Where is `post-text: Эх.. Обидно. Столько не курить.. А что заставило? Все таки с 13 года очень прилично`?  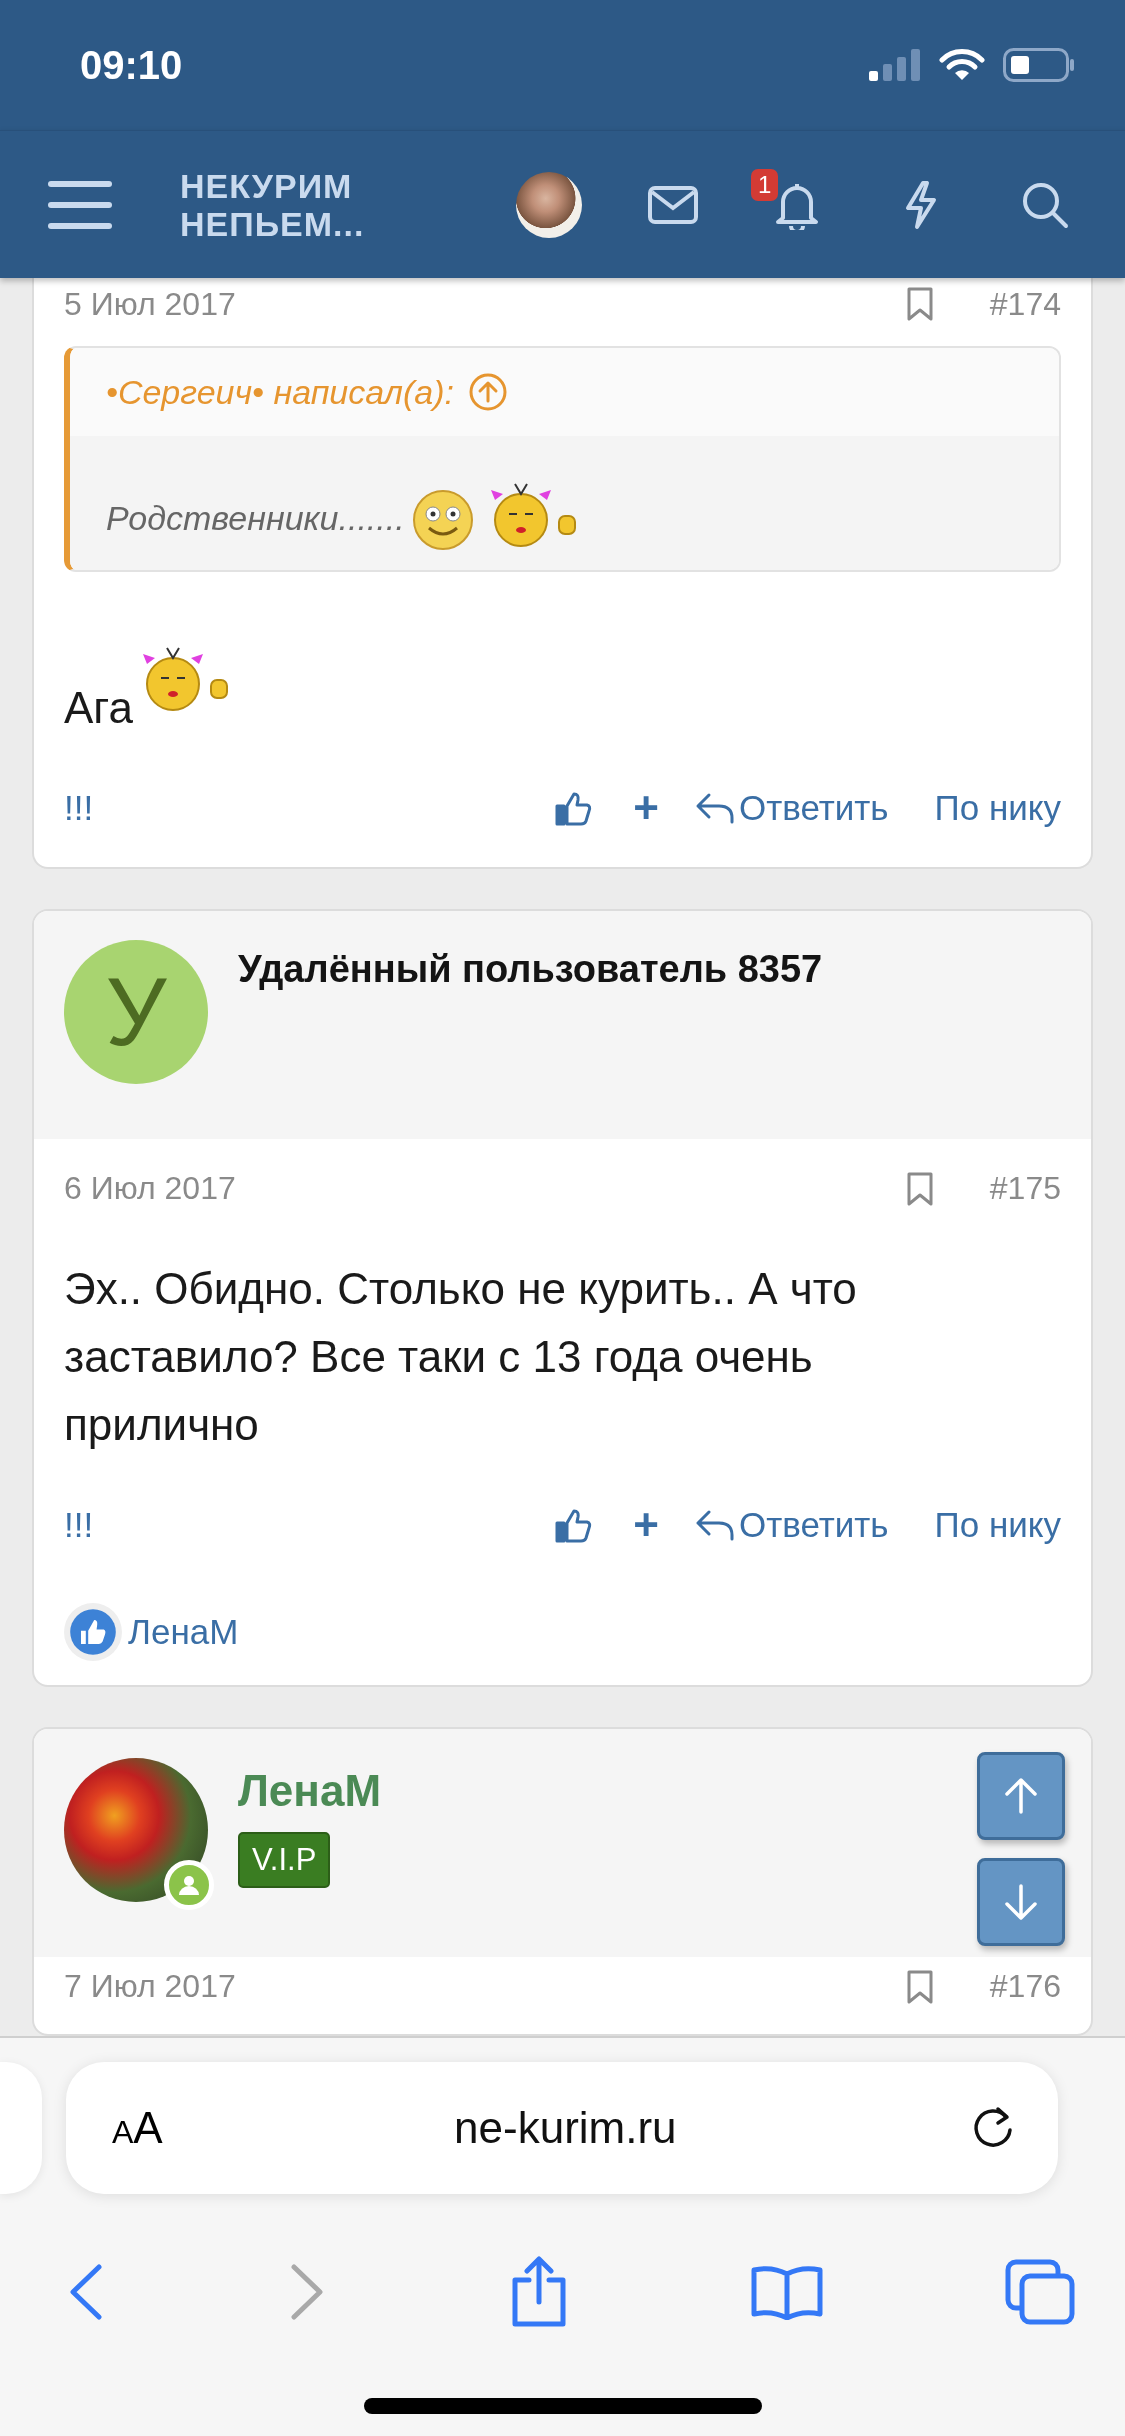 post-text: Эх.. Обидно. Столько не курить.. А что заставило? Все таки с 13 года очень прилично is located at coordinates (461, 1356).